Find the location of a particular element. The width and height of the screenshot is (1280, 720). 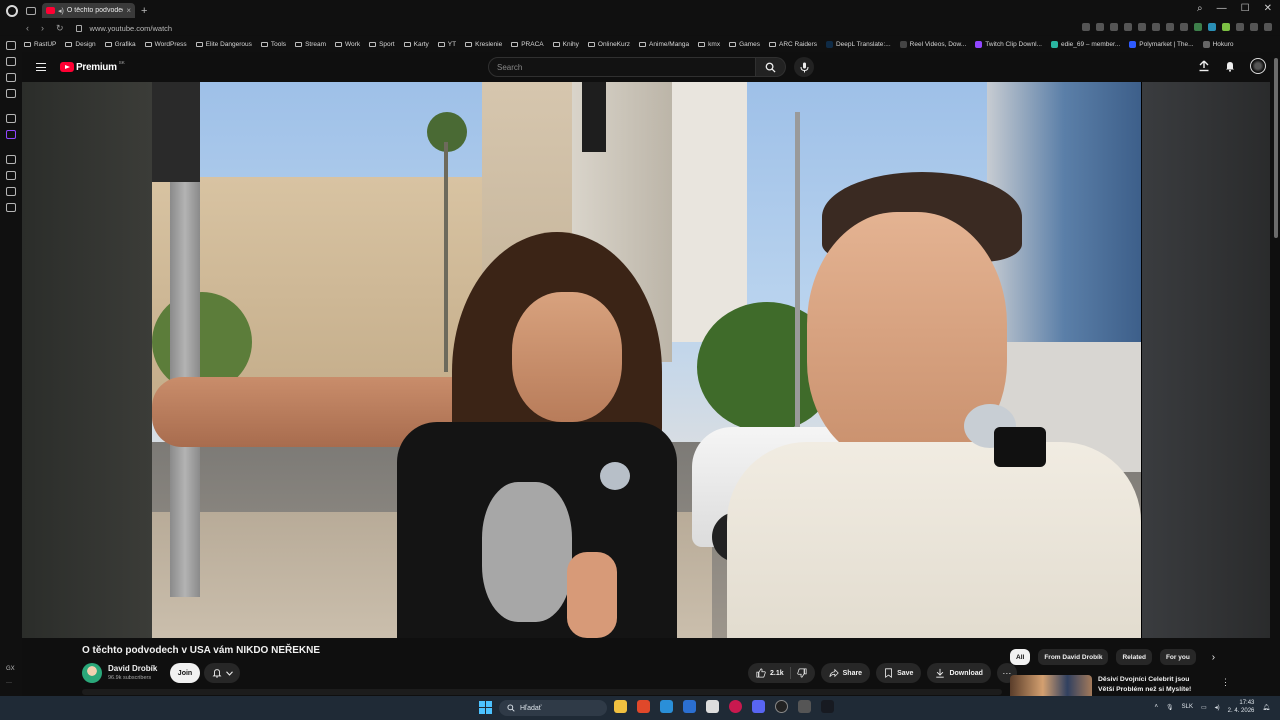

bookmark-item: Sport is located at coordinates (382, 44).